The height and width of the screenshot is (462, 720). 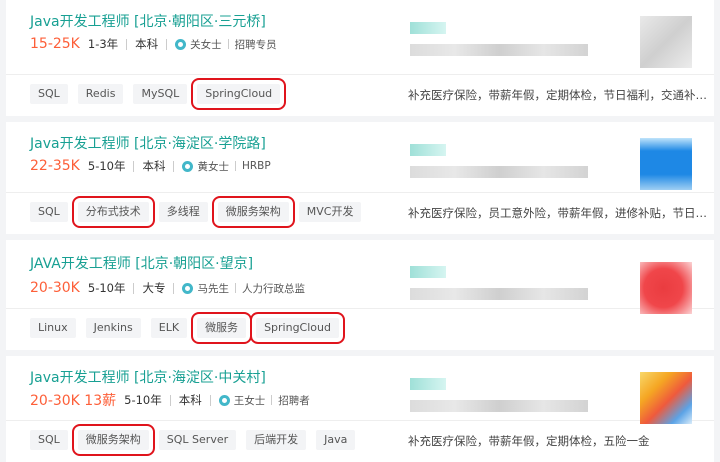 What do you see at coordinates (222, 328) in the screenshot?
I see `skill-tag: 微服务` at bounding box center [222, 328].